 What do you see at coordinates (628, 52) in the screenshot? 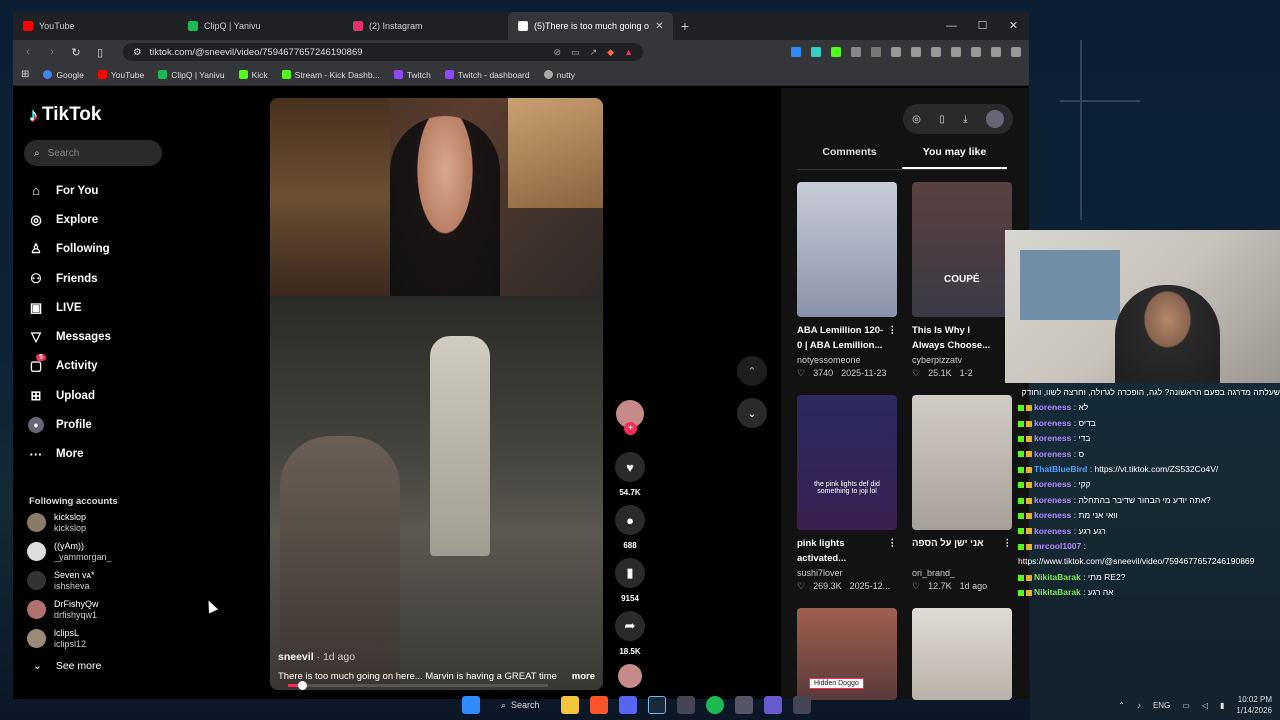
I see `rewards-icon: ▲` at bounding box center [628, 52].